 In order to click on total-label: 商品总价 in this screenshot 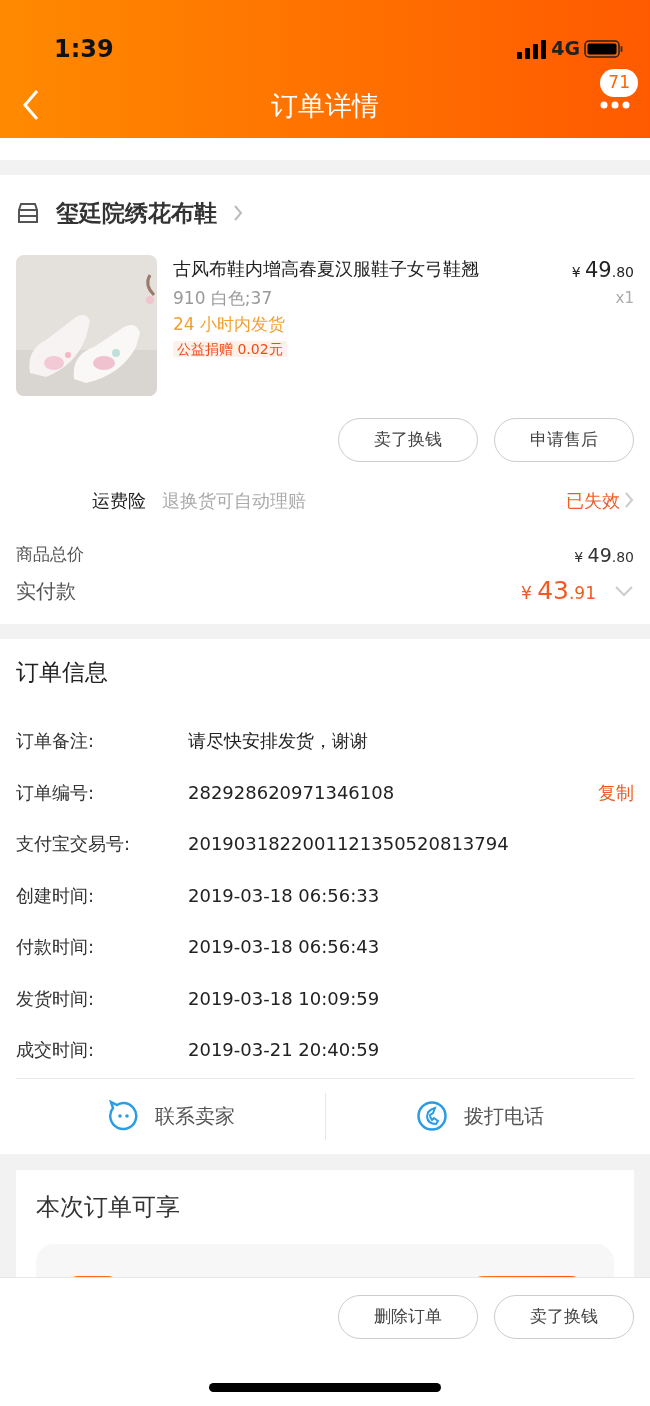, I will do `click(50, 555)`.